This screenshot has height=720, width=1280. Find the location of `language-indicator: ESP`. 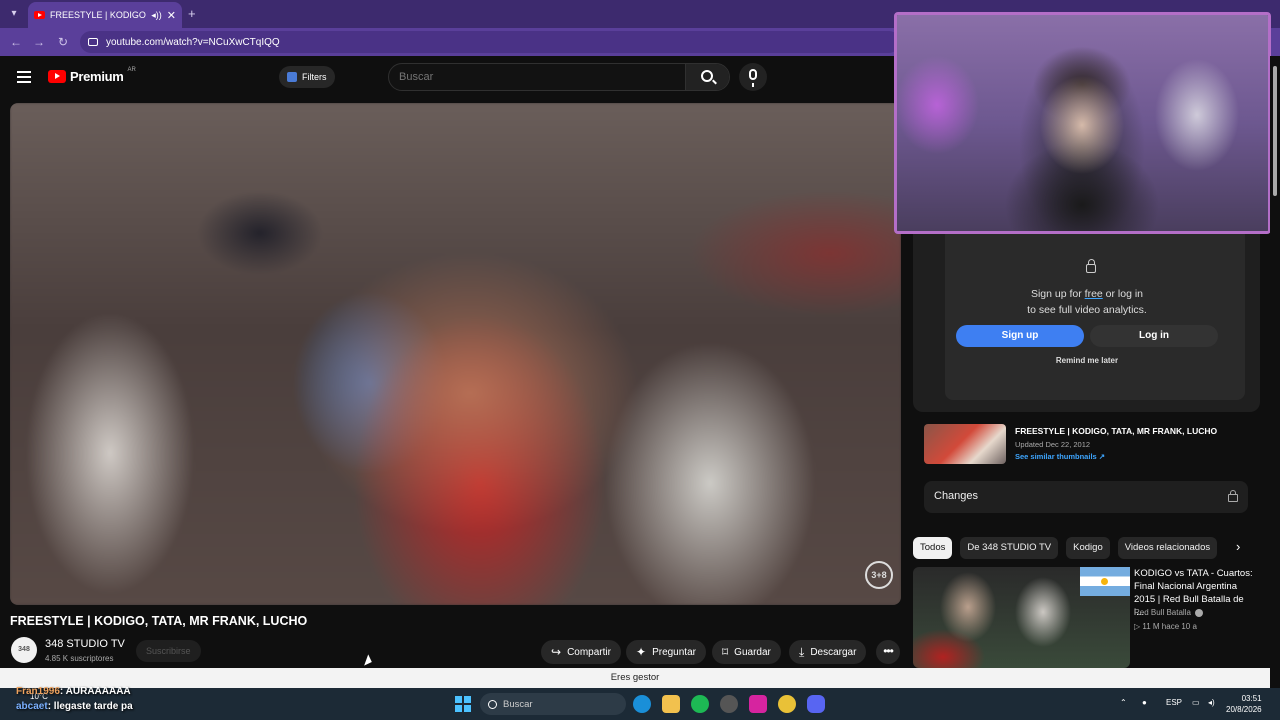

language-indicator: ESP is located at coordinates (1174, 702).